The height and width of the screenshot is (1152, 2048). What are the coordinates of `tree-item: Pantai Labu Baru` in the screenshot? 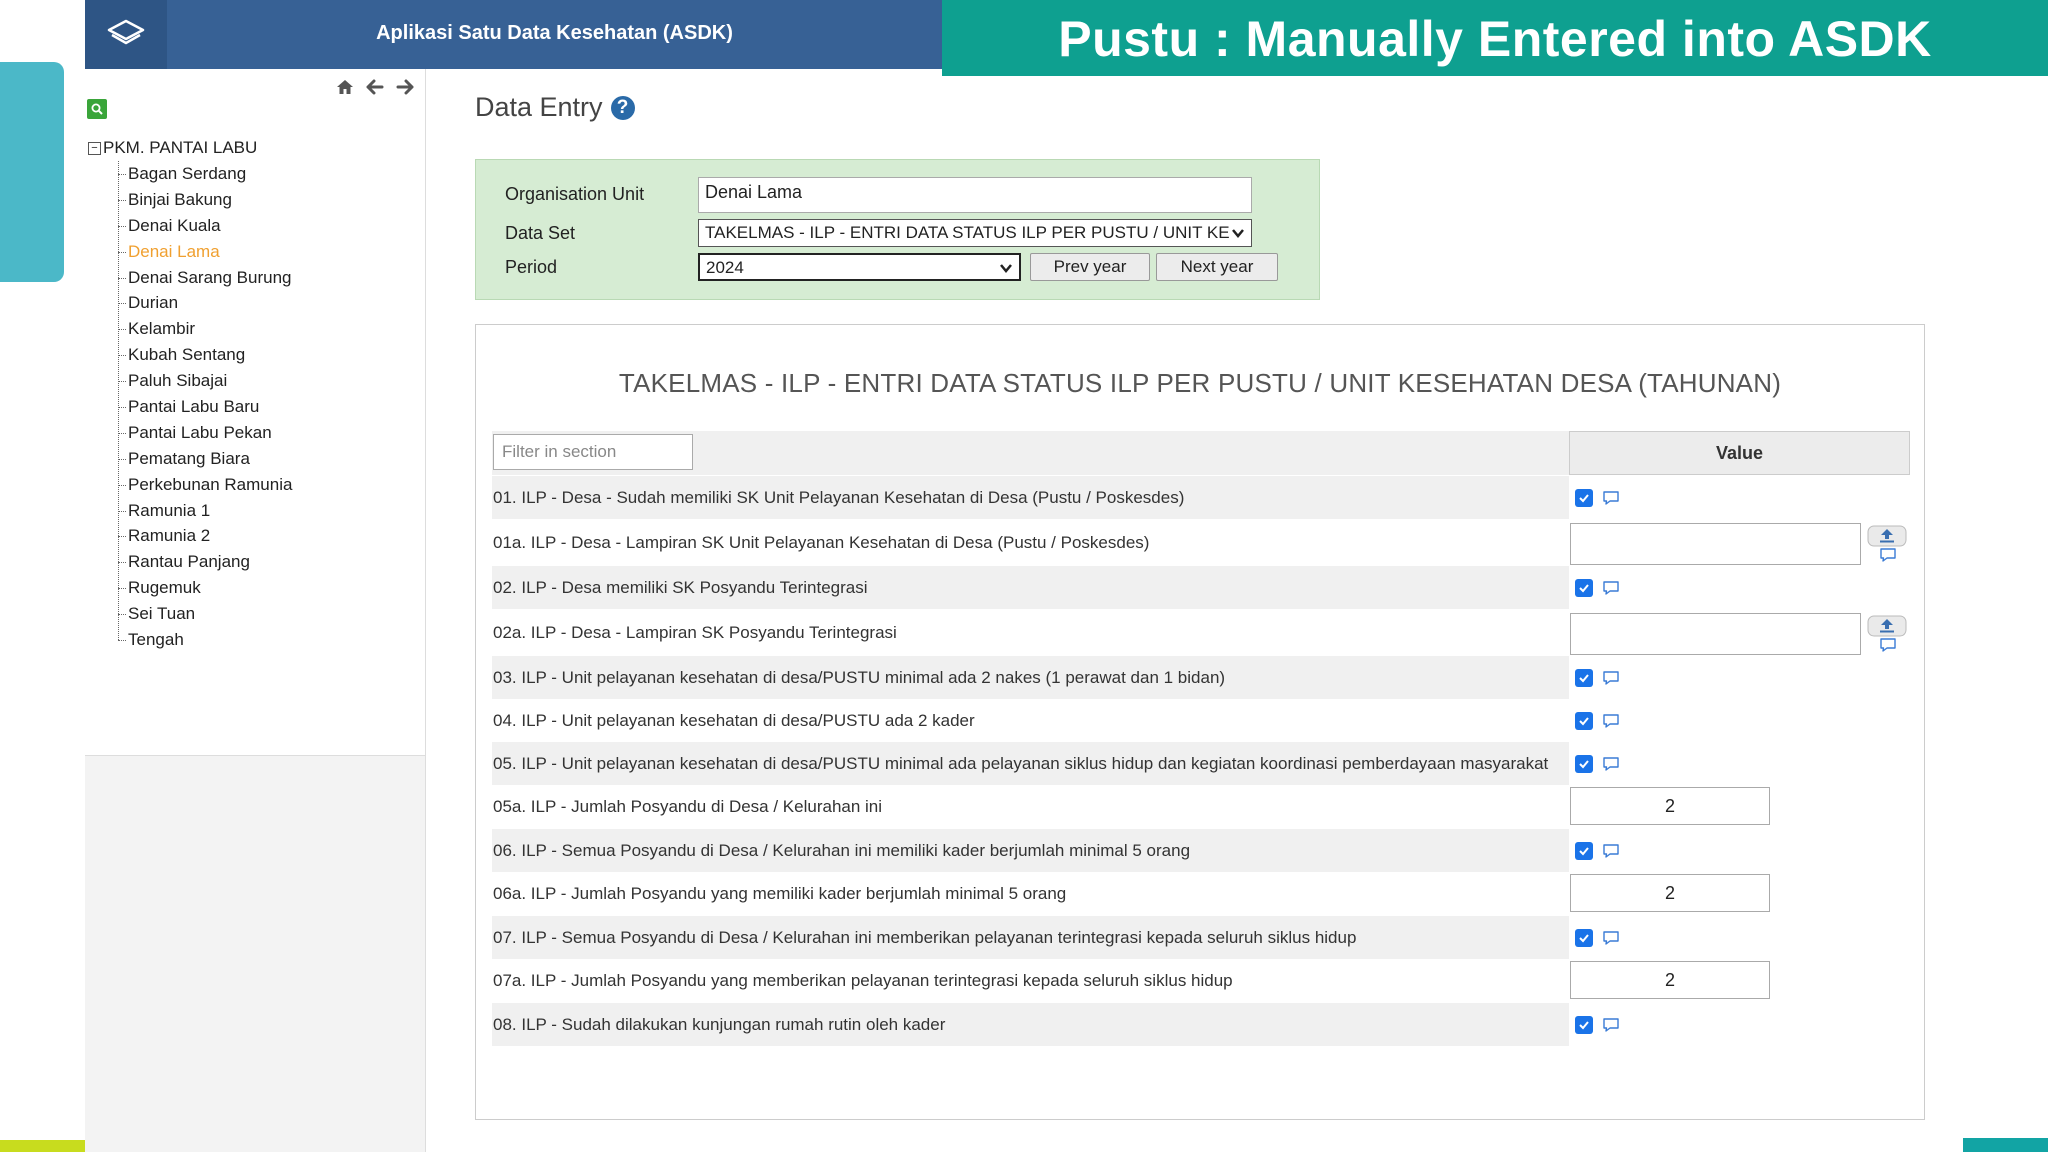 It's located at (205, 407).